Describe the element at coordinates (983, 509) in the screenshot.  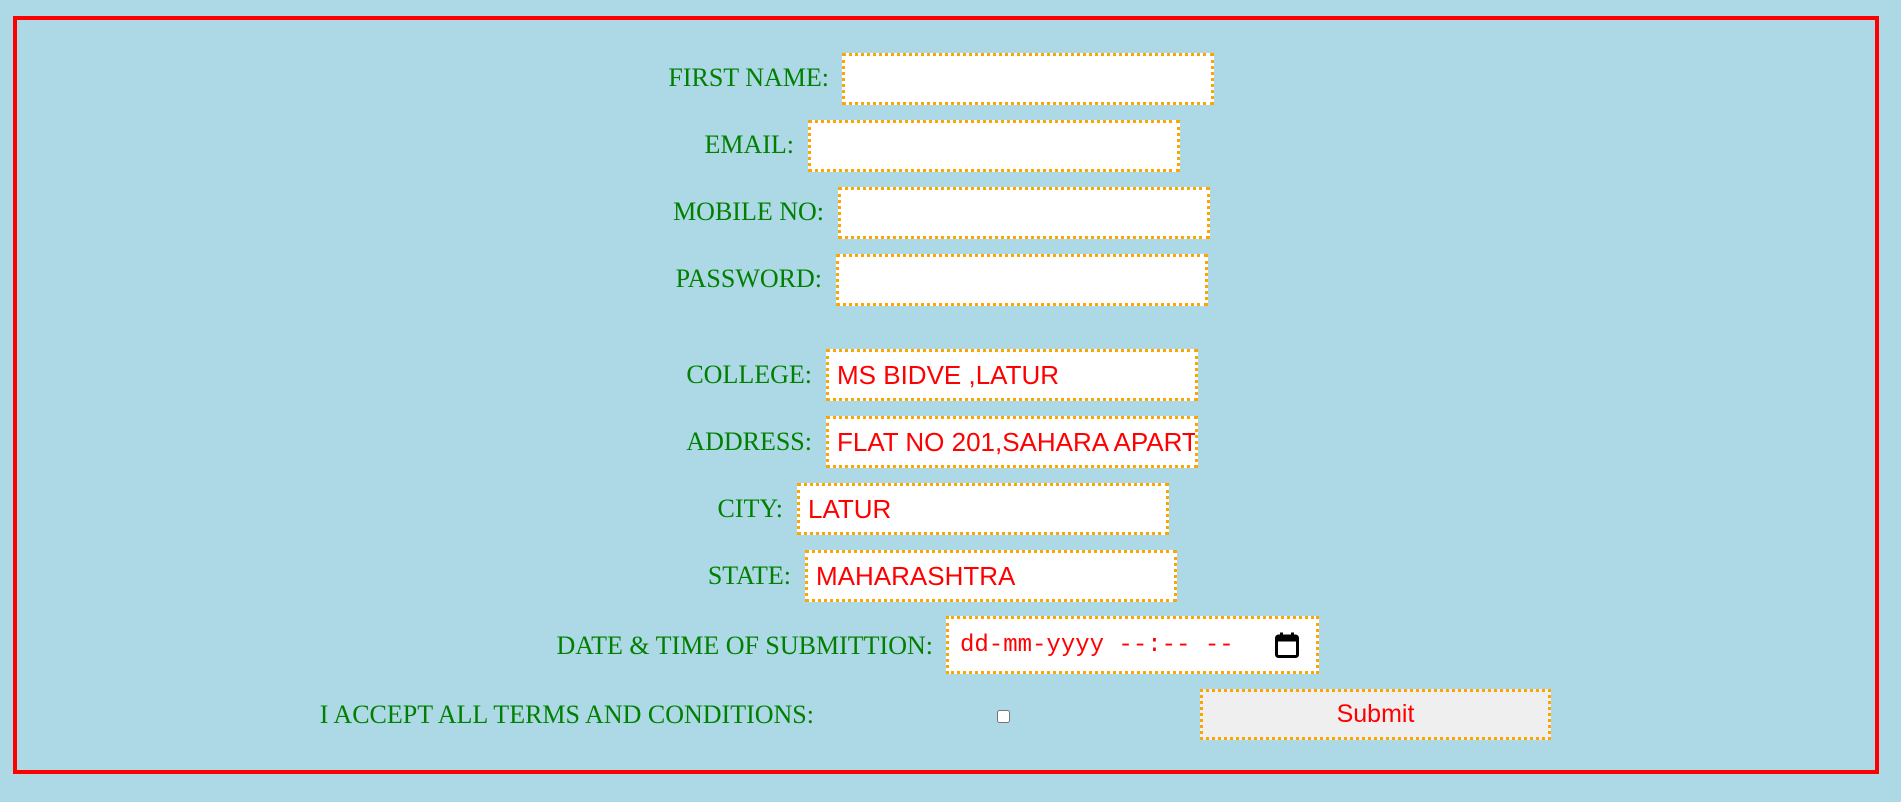
I see `city-input` at that location.